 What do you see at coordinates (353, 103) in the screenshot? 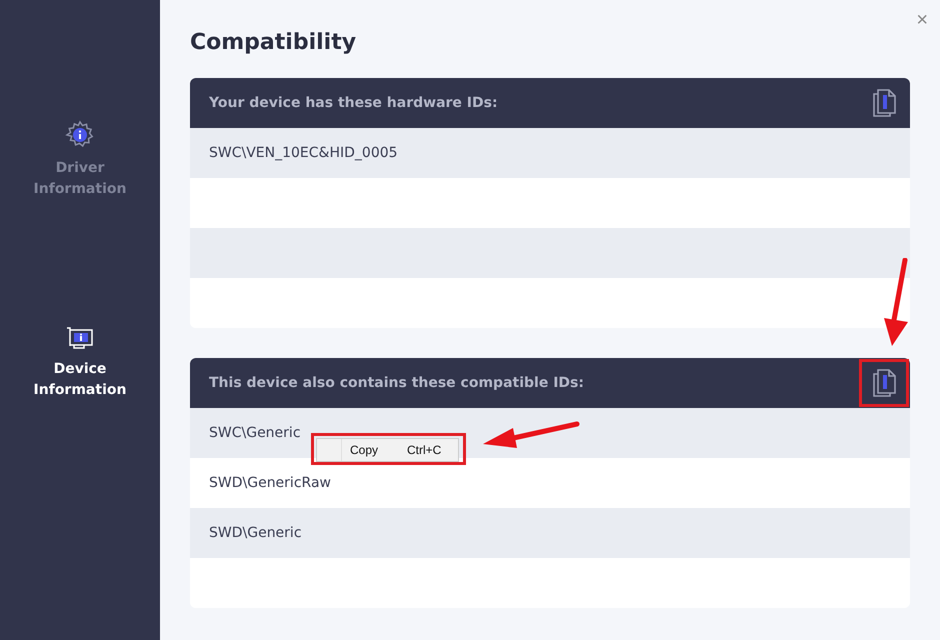
I see `panel-heading: Your device has these hardware IDs:` at bounding box center [353, 103].